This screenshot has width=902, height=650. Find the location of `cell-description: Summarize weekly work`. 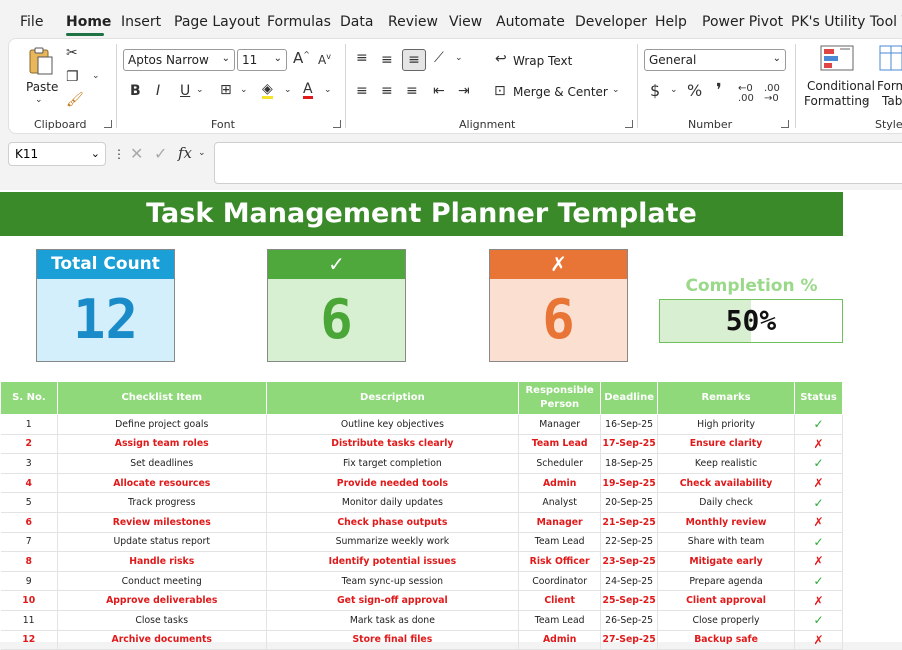

cell-description: Summarize weekly work is located at coordinates (393, 542).